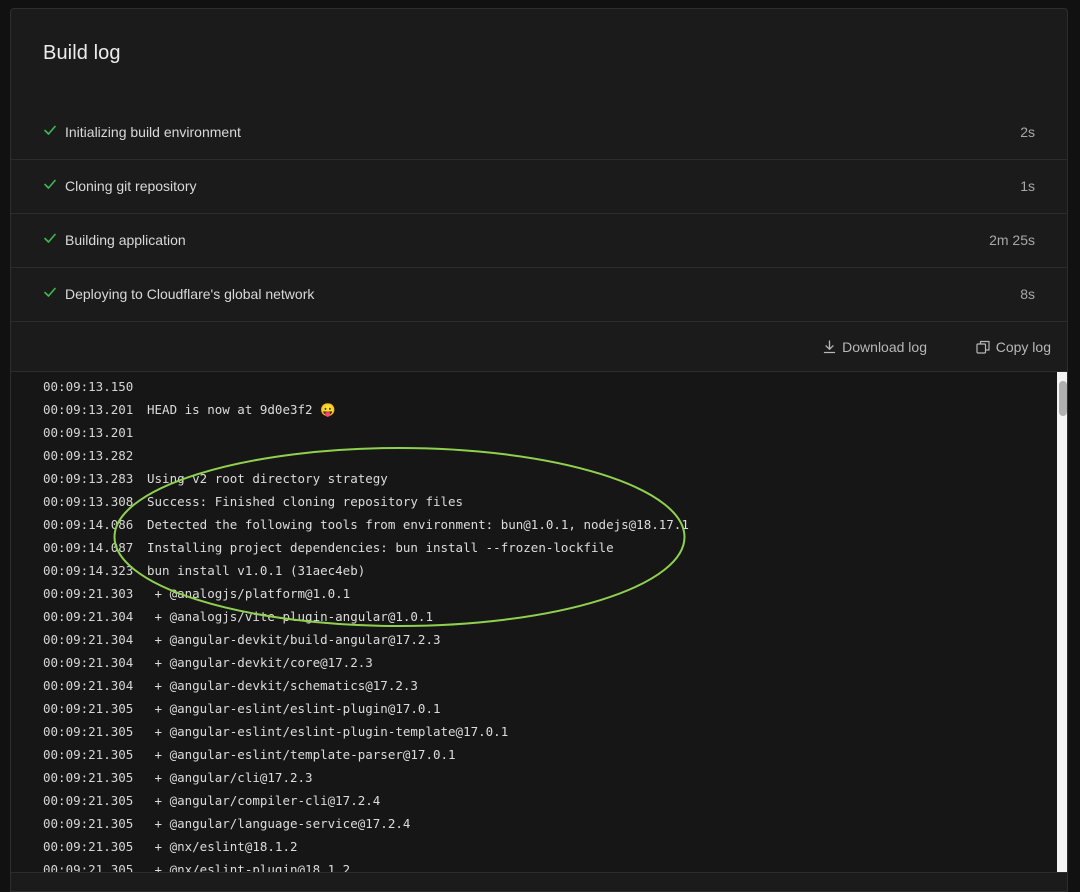 This screenshot has height=892, width=1080. I want to click on download-log-button: Download log, so click(875, 347).